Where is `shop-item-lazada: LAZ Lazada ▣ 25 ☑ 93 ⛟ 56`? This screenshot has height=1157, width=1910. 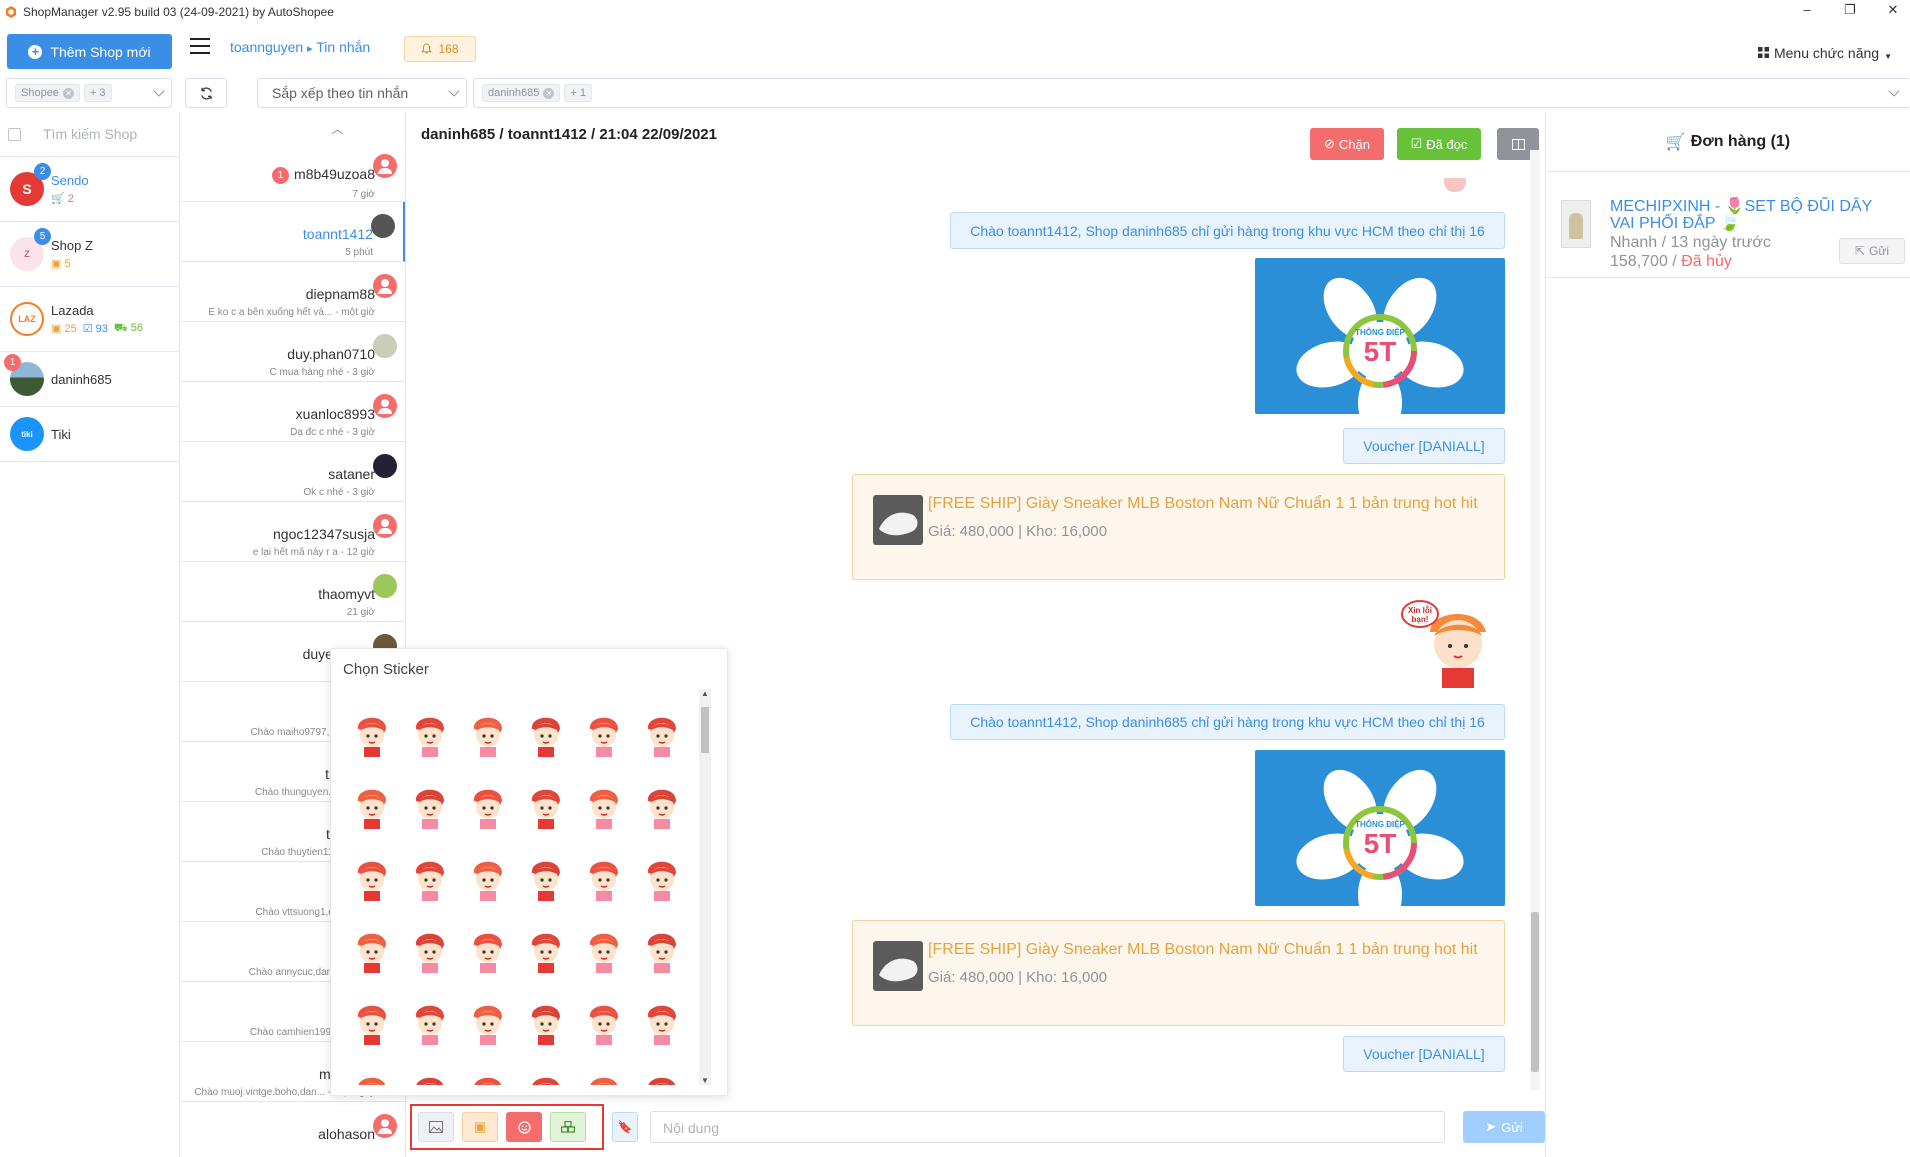 shop-item-lazada: LAZ Lazada ▣ 25 ☑ 93 ⛟ 56 is located at coordinates (89, 319).